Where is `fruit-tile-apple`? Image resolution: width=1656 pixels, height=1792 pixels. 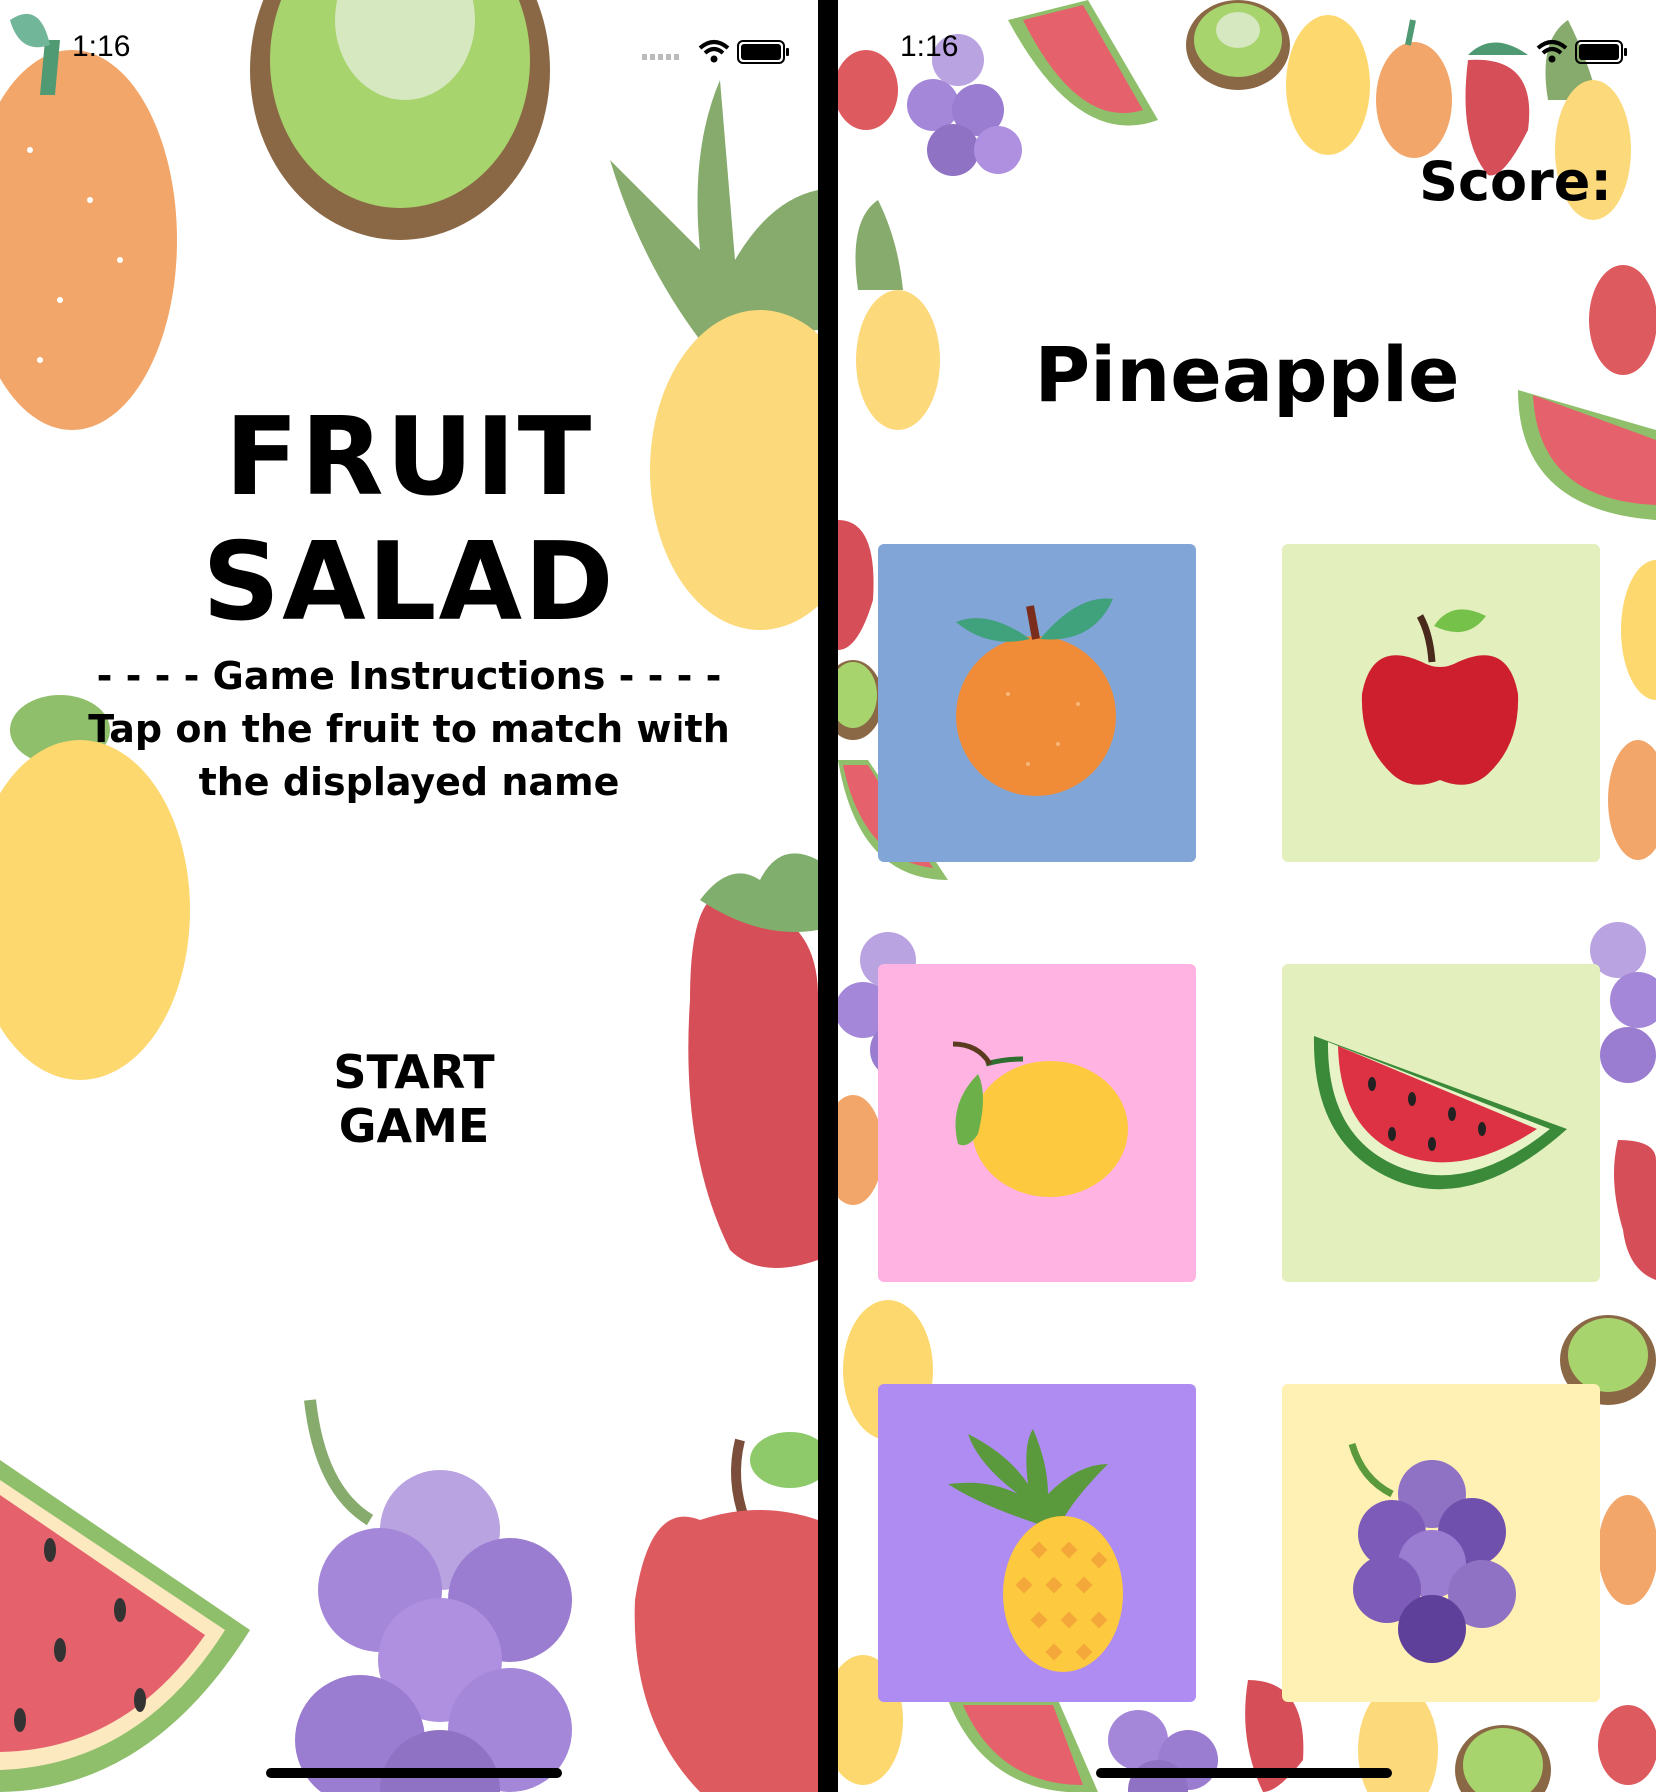
fruit-tile-apple is located at coordinates (1441, 703).